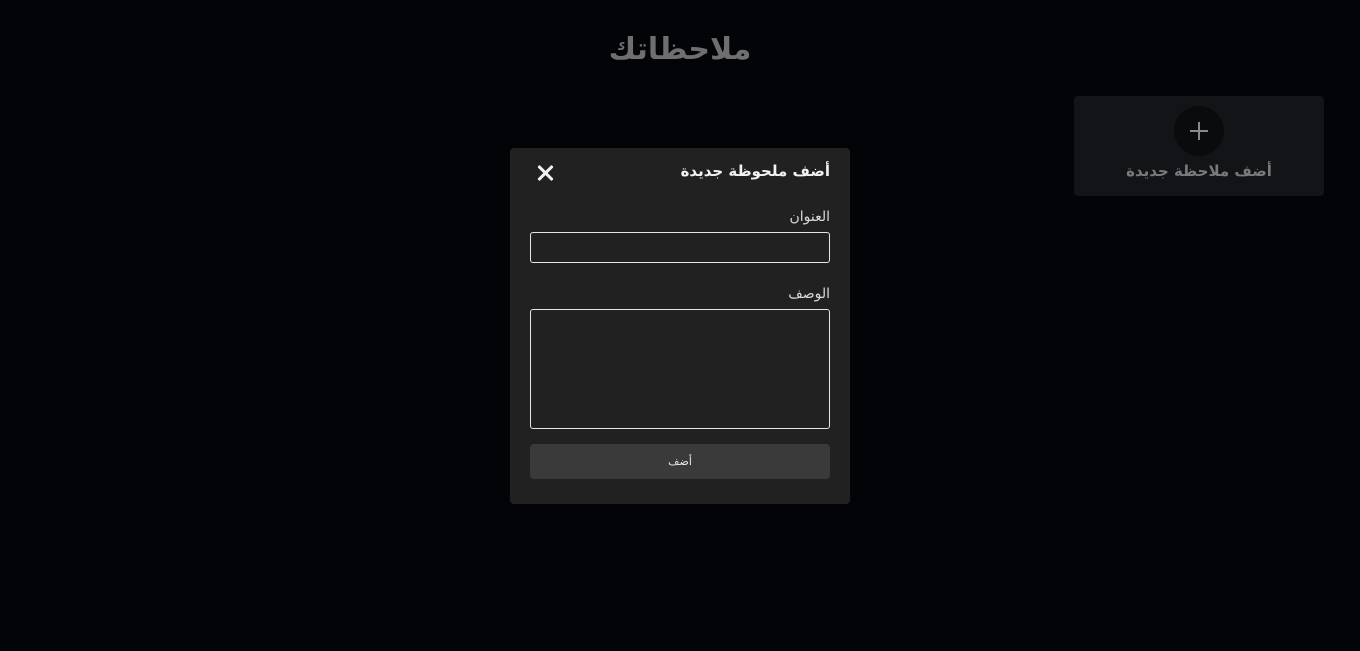 Image resolution: width=1360 pixels, height=651 pixels. I want to click on add-note-circle, so click(1199, 131).